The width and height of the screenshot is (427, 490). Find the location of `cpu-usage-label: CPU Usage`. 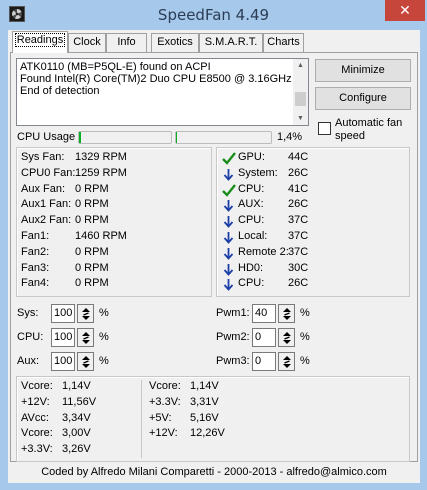

cpu-usage-label: CPU Usage is located at coordinates (46, 137).